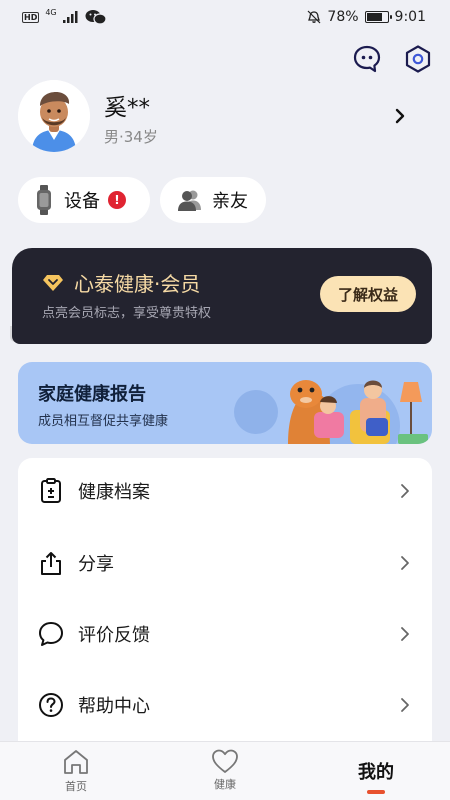  Describe the element at coordinates (31, 17) in the screenshot. I see `hd-icon: HD` at that location.